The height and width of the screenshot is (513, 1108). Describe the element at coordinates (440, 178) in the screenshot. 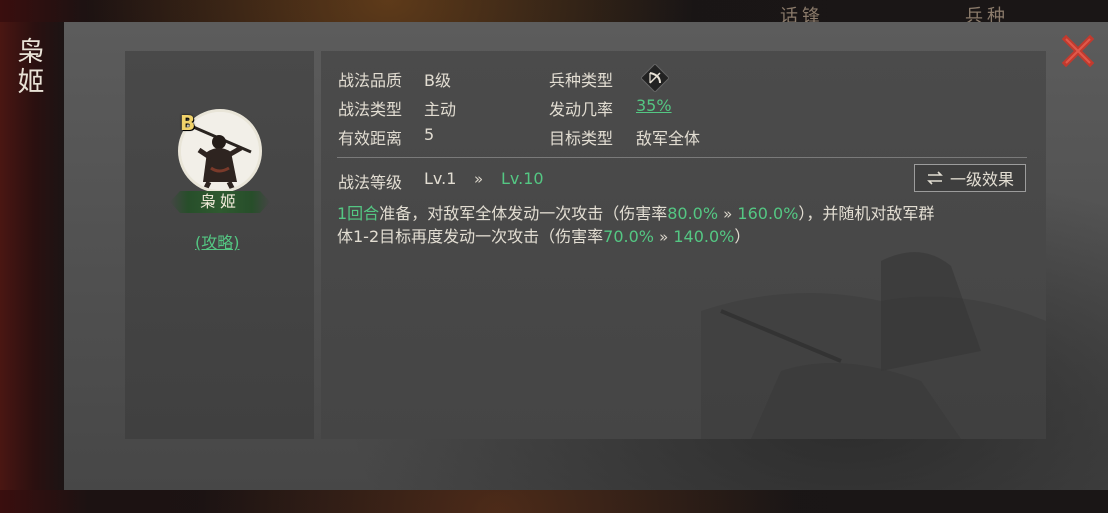

I see `level-from: Lv.1` at that location.